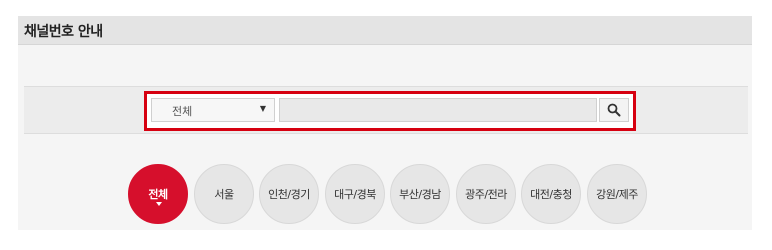  I want to click on region-tab-busan-gyeongnam: 부산/경남, so click(420, 194).